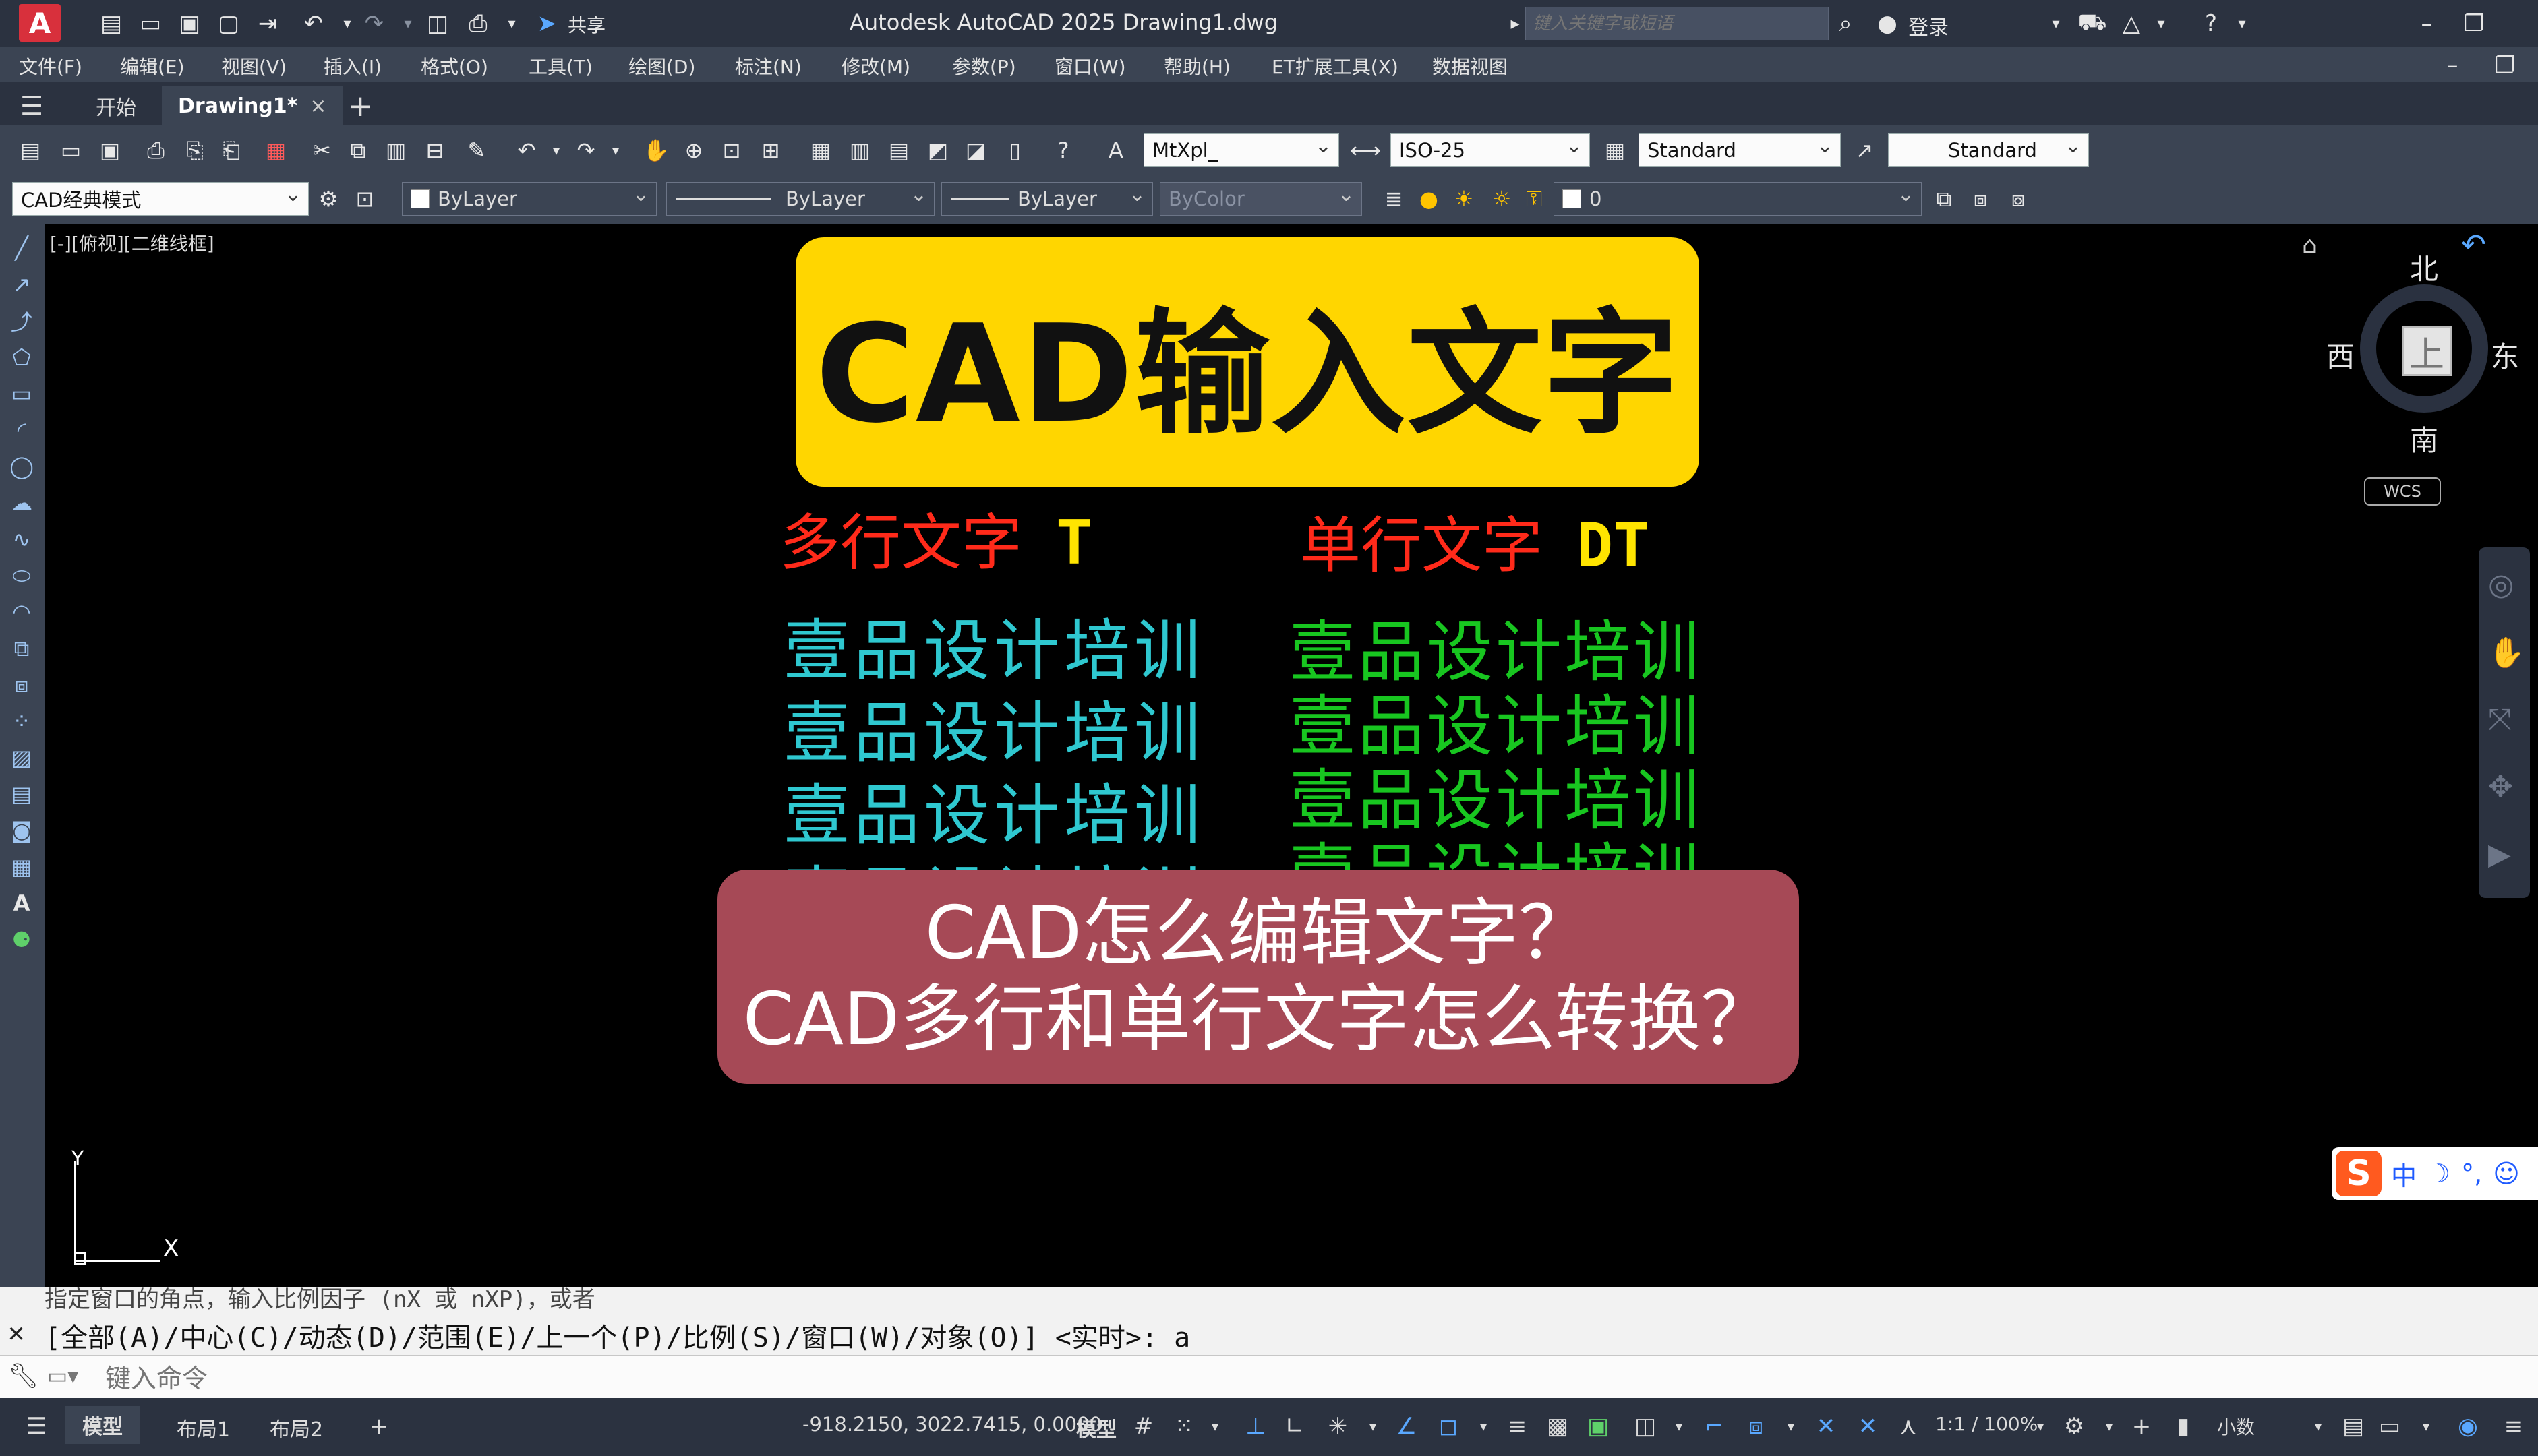 Image resolution: width=2538 pixels, height=1456 pixels. Describe the element at coordinates (21, 284) in the screenshot. I see `construction-line-icon: ↗` at that location.